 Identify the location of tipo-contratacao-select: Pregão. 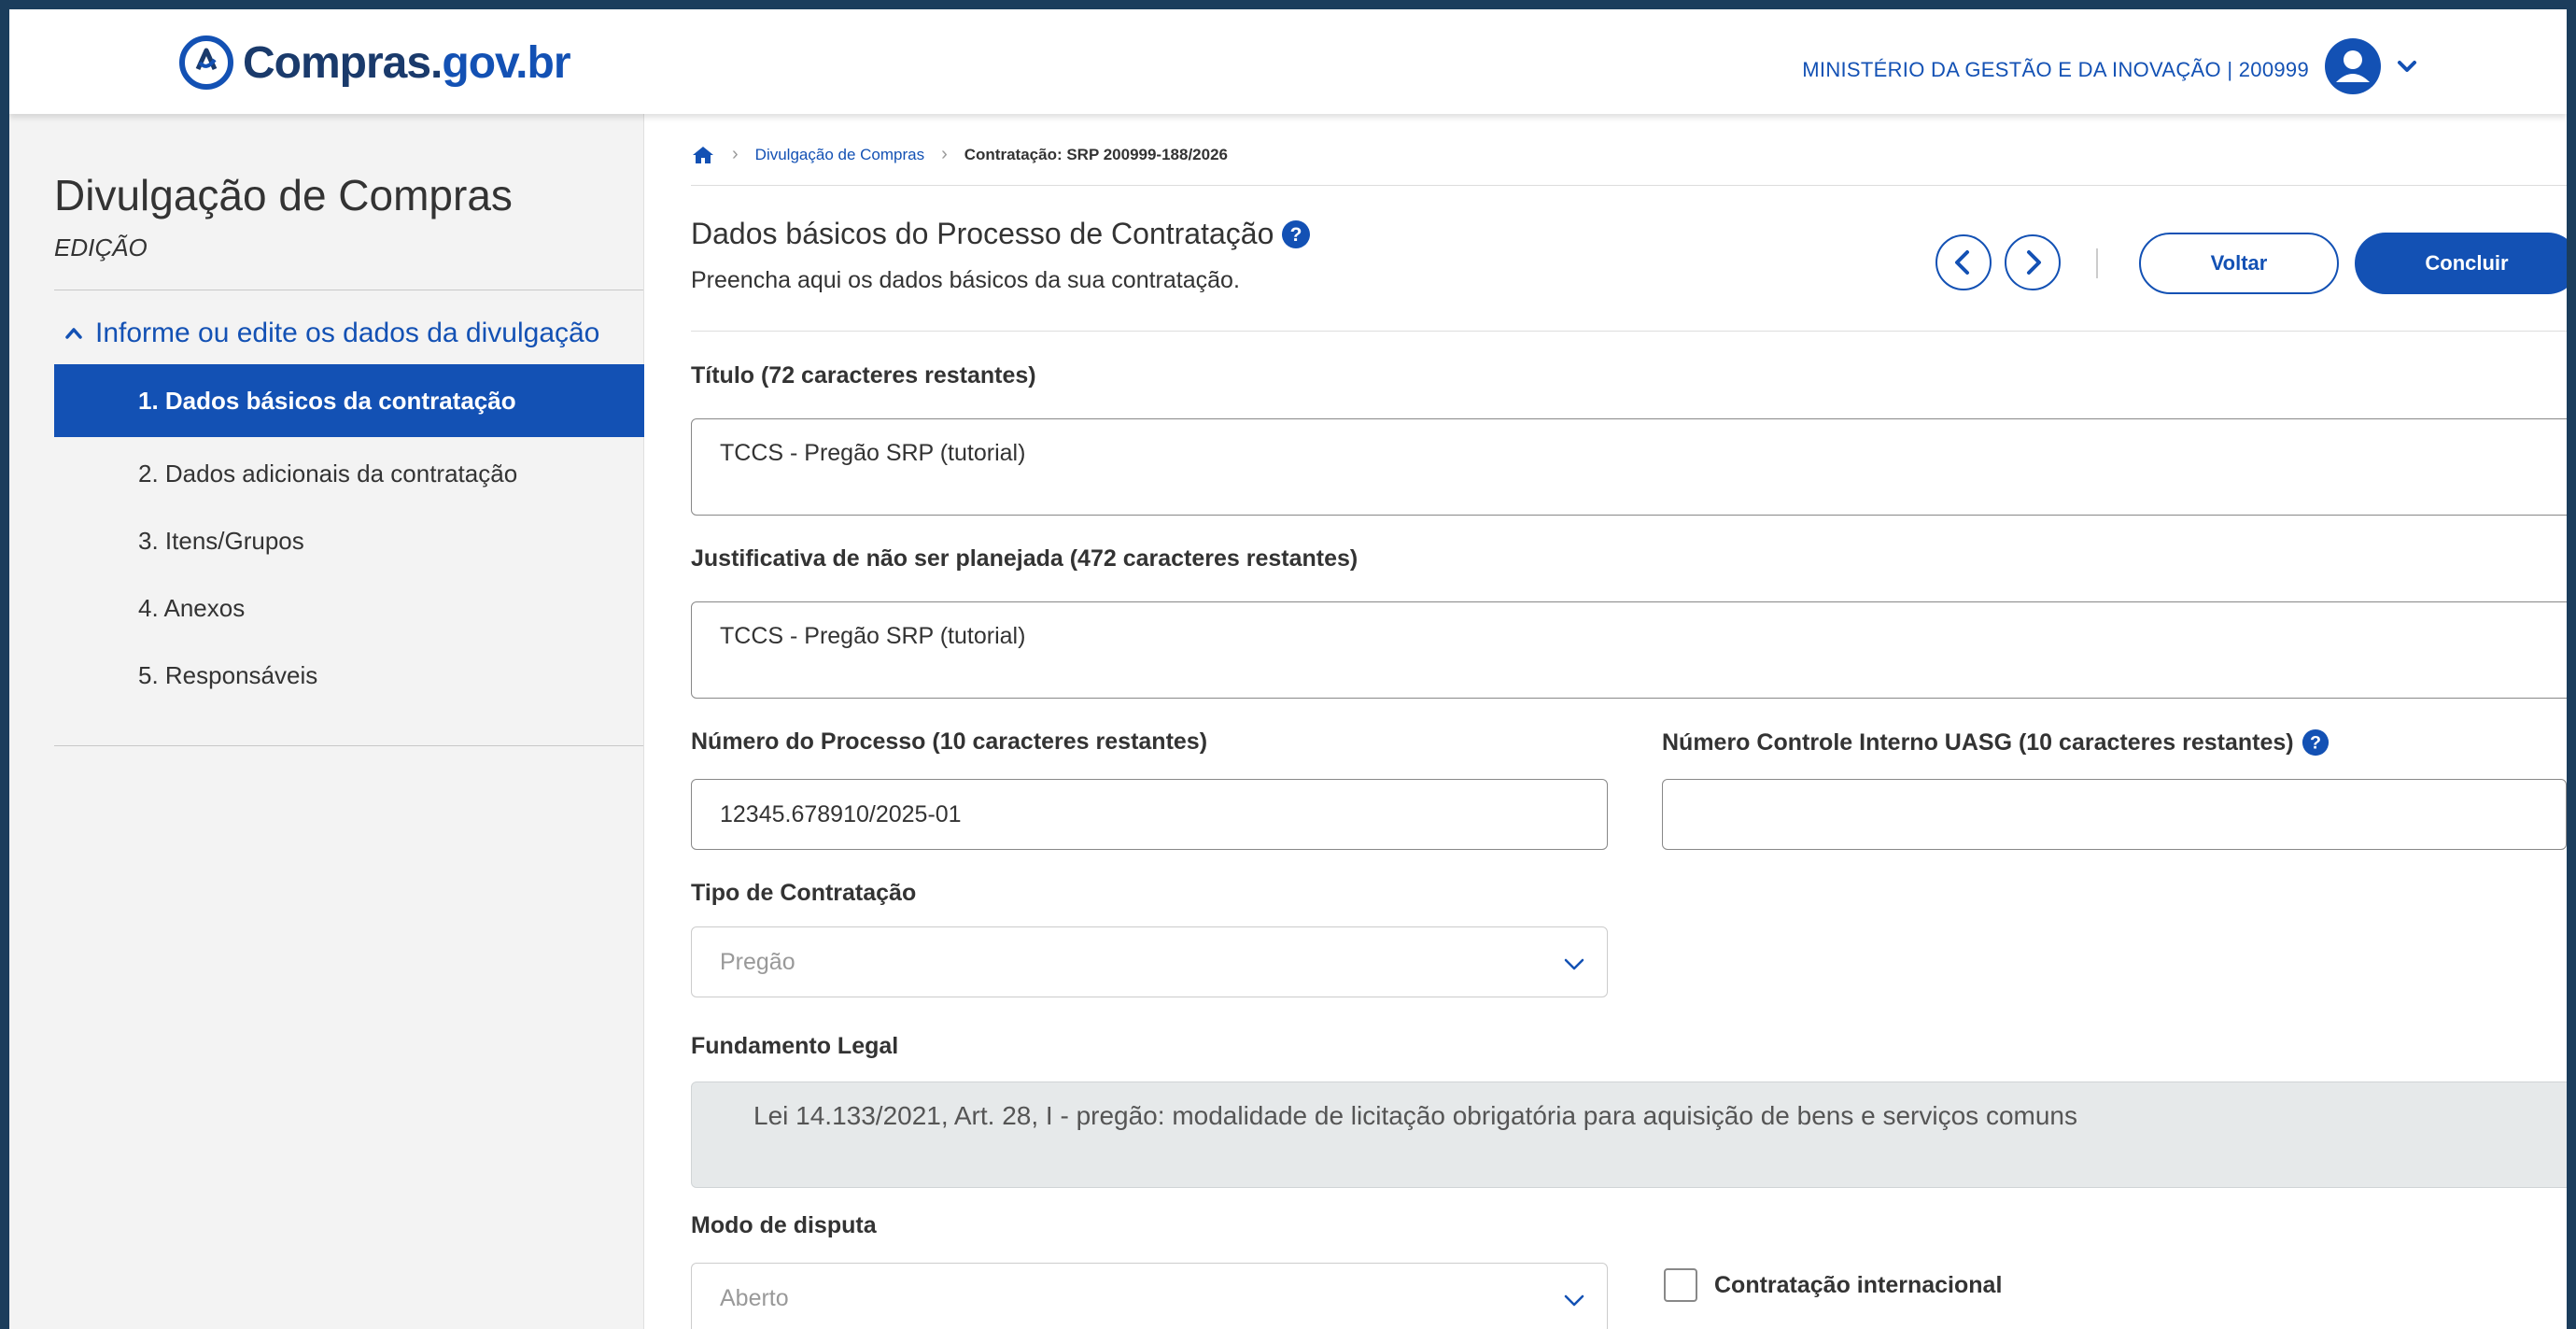
(1149, 961).